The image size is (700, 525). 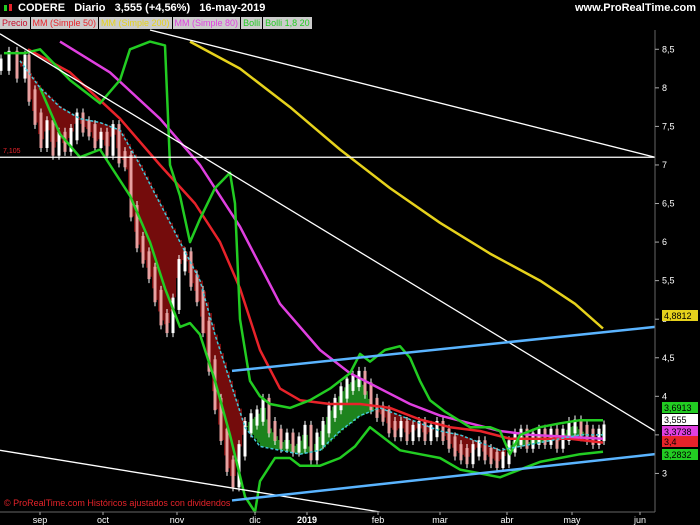 What do you see at coordinates (668, 281) in the screenshot?
I see `y-tick-label: 5,5` at bounding box center [668, 281].